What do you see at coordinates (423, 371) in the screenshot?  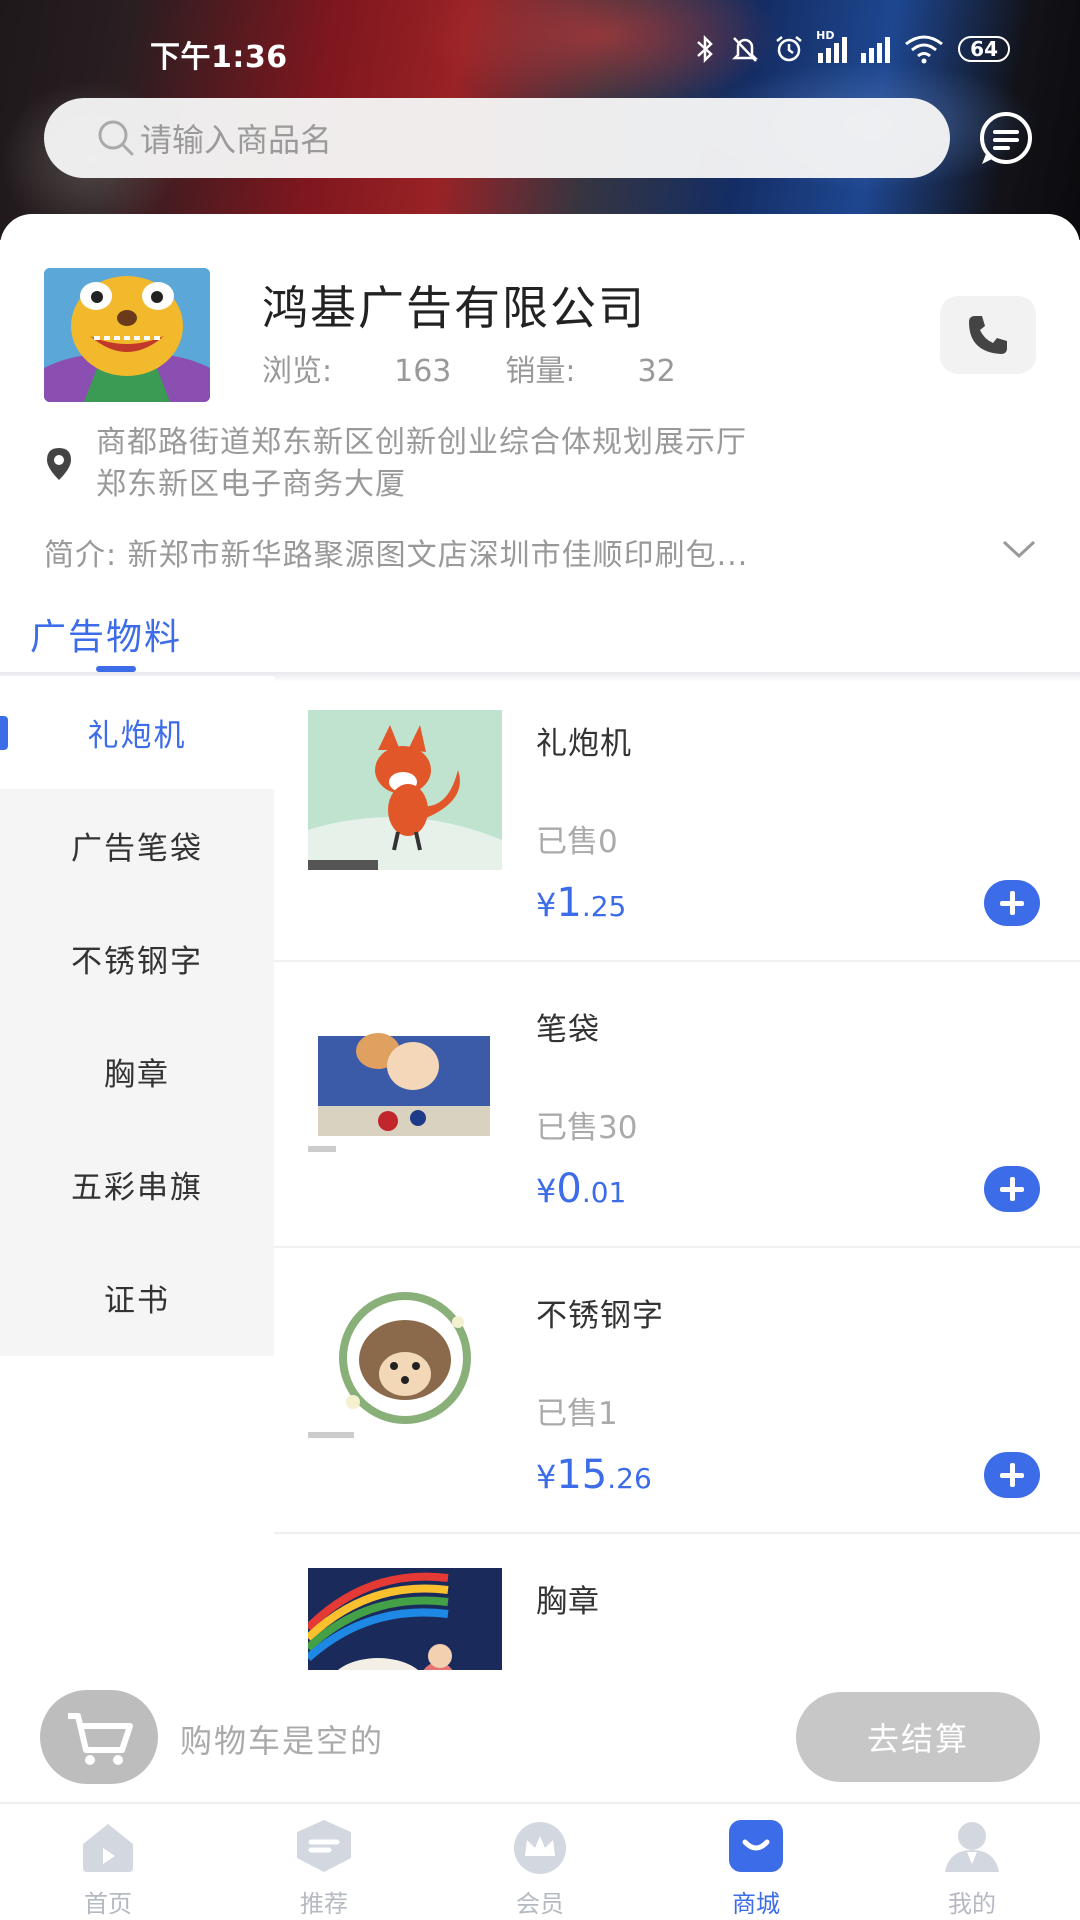 I see `views-count: 163` at bounding box center [423, 371].